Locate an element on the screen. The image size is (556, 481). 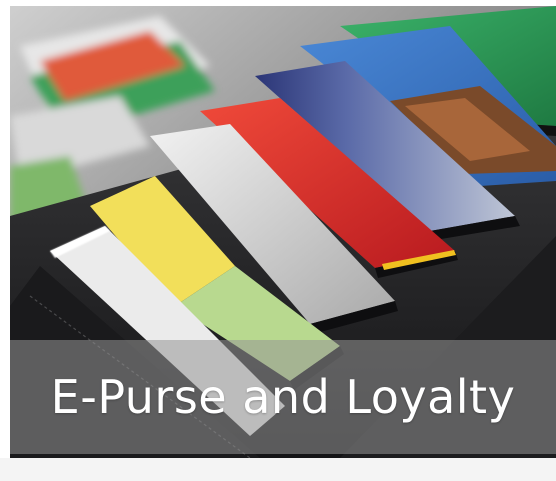
bottom-strip is located at coordinates (278, 469).